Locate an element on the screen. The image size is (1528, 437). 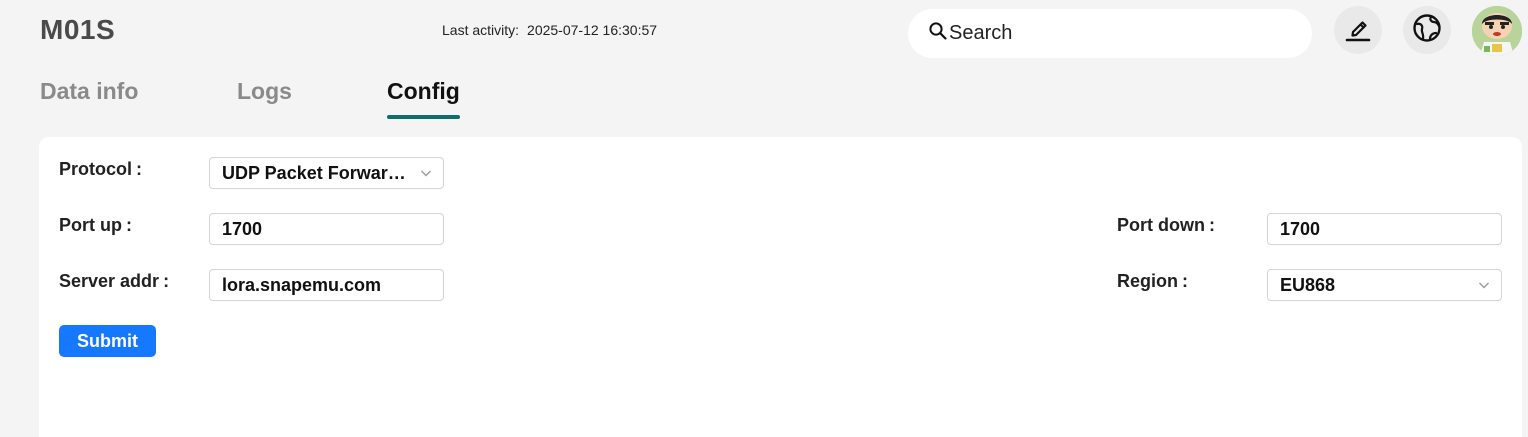
language-icon is located at coordinates (1427, 30).